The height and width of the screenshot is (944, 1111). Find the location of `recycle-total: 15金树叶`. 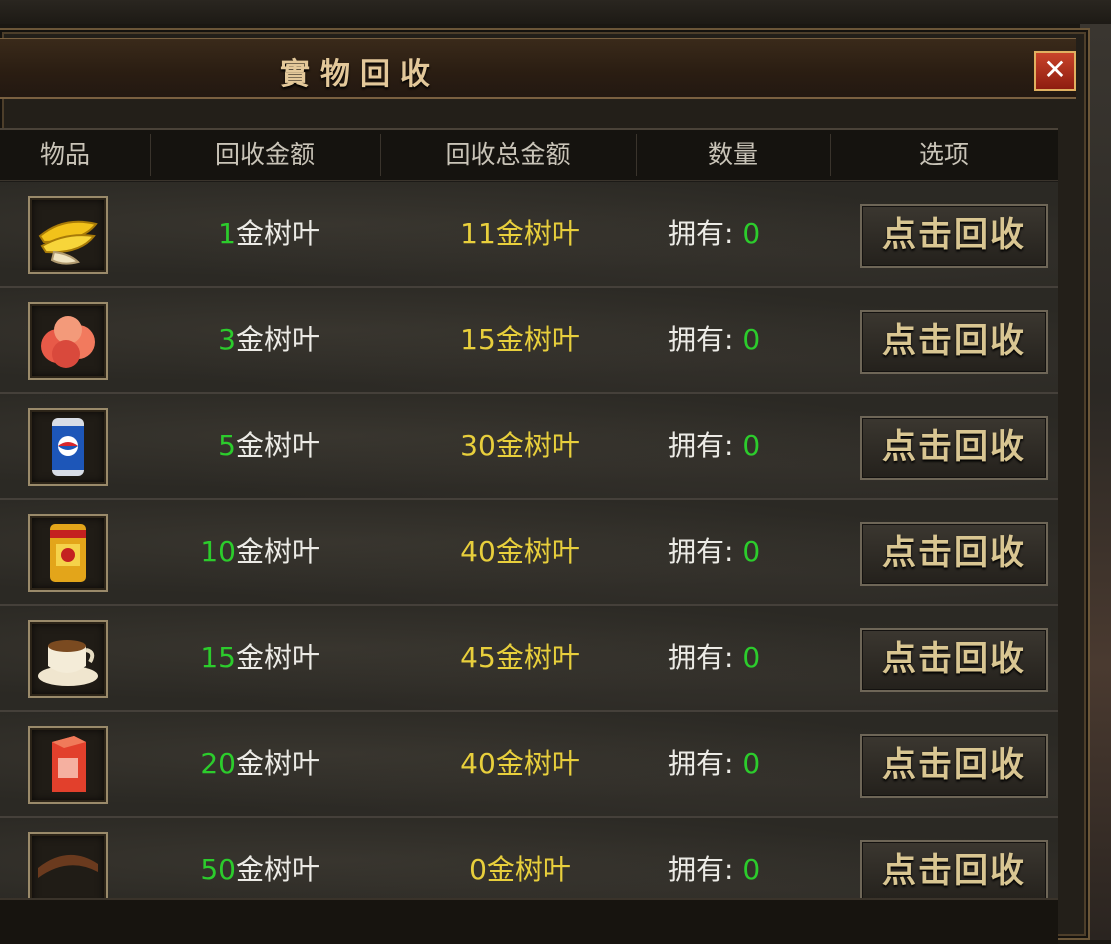

recycle-total: 15金树叶 is located at coordinates (520, 340).